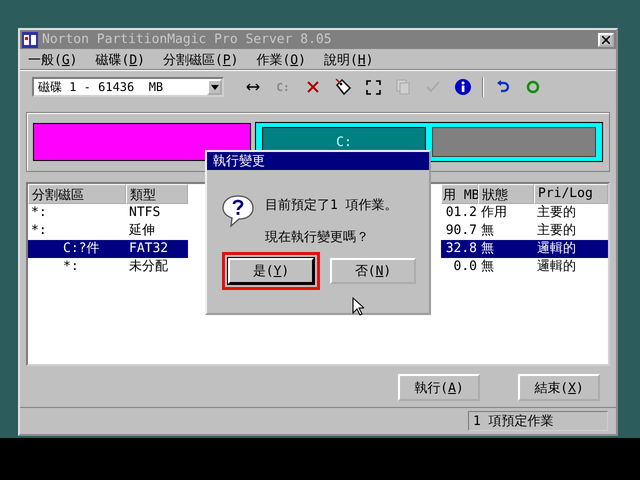  Describe the element at coordinates (358, 306) in the screenshot. I see `mouse-cursor-icon` at that location.